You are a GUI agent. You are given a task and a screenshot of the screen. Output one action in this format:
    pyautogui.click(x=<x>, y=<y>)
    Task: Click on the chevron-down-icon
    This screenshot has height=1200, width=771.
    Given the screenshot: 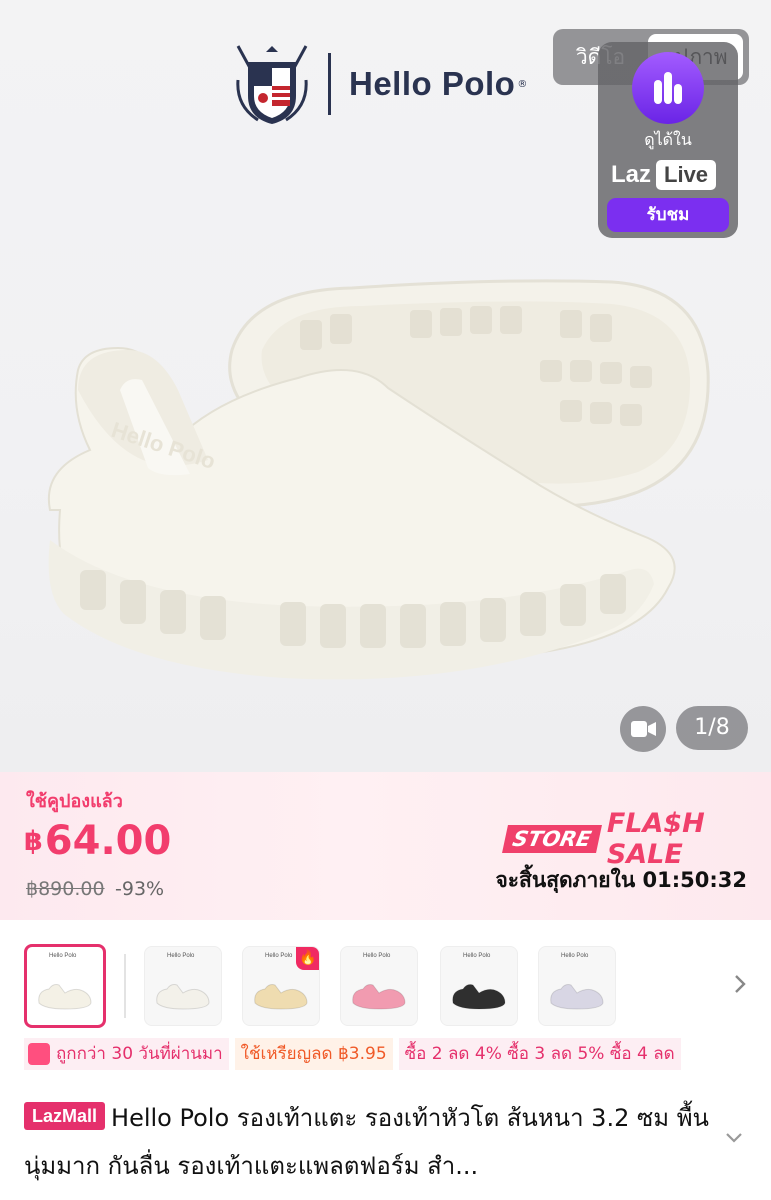 What is the action you would take?
    pyautogui.click(x=734, y=1138)
    